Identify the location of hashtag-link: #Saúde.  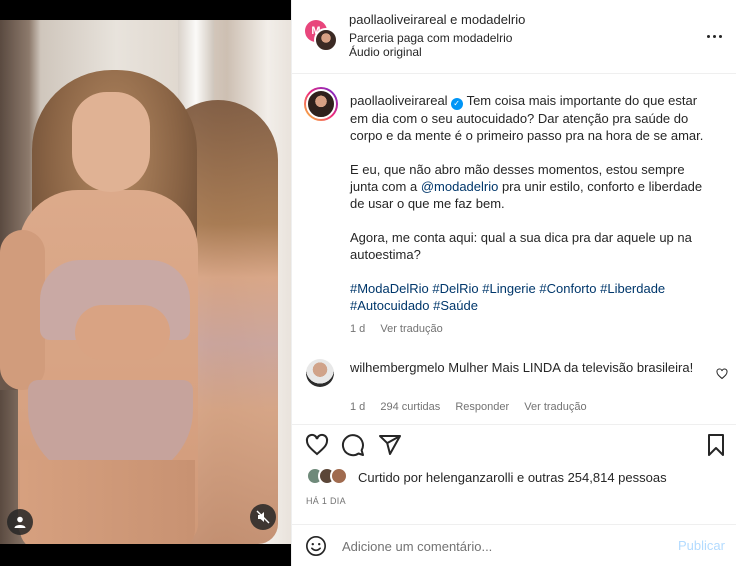
(455, 305).